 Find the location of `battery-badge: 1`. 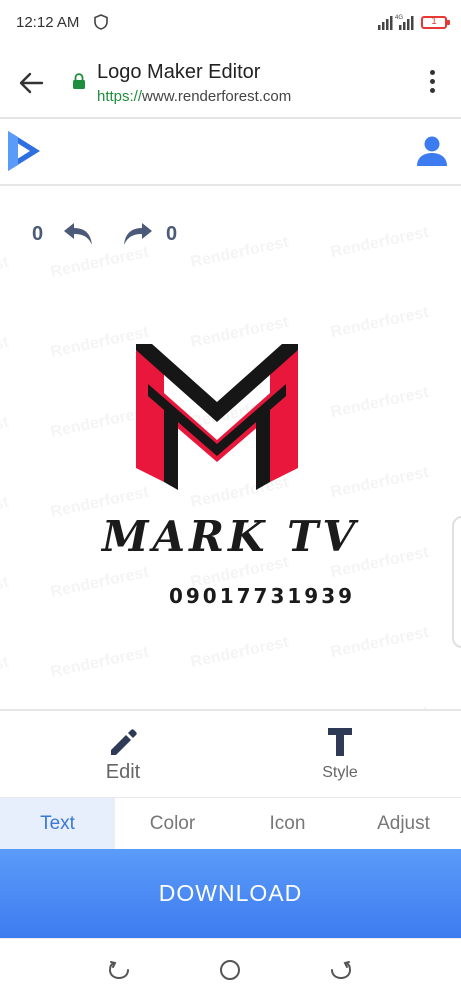

battery-badge: 1 is located at coordinates (434, 21).